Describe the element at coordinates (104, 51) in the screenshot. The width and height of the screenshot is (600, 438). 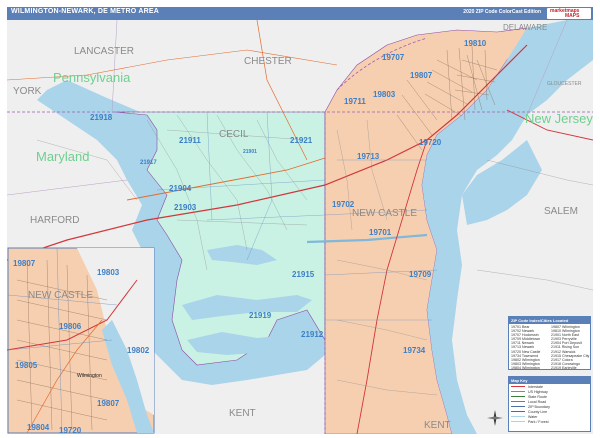
I see `county-label-lancaster: LANCASTER` at that location.